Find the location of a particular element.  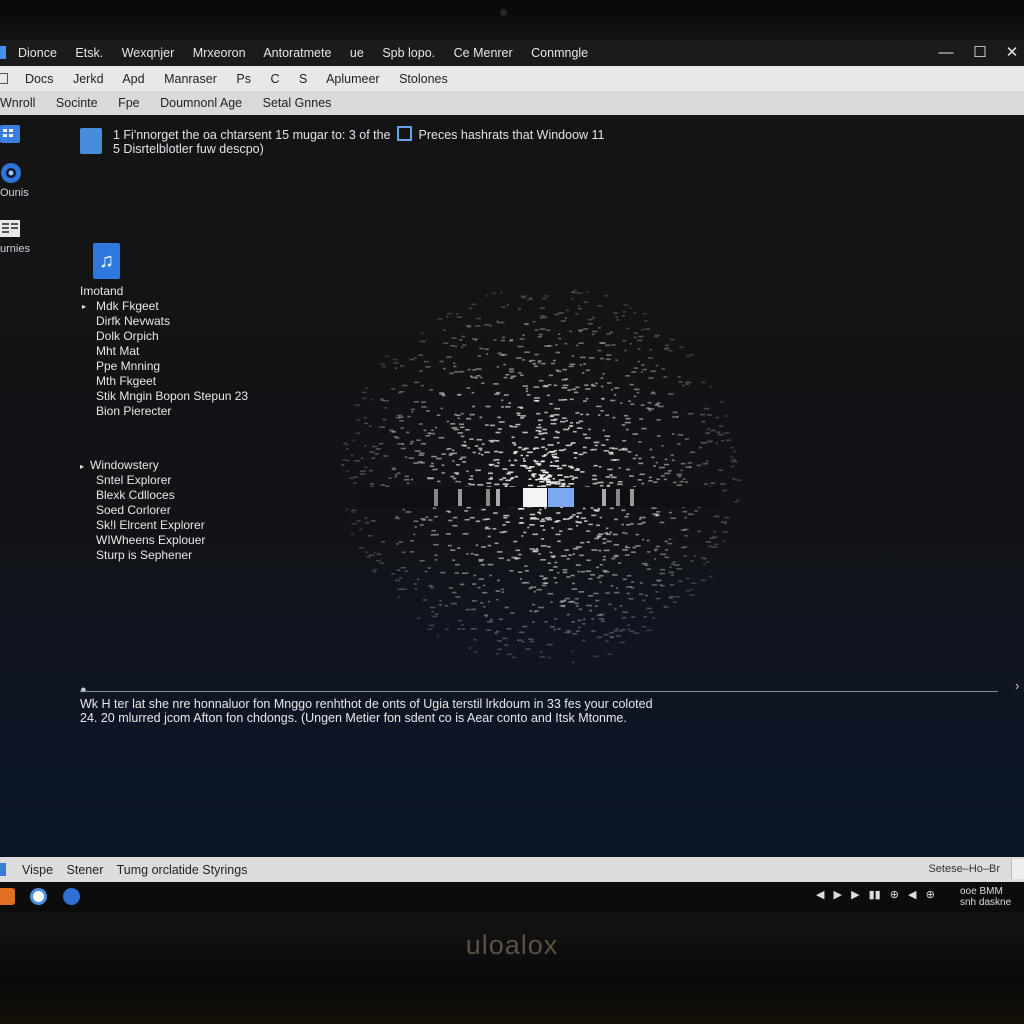

maximize-button: ☐ is located at coordinates (980, 53).